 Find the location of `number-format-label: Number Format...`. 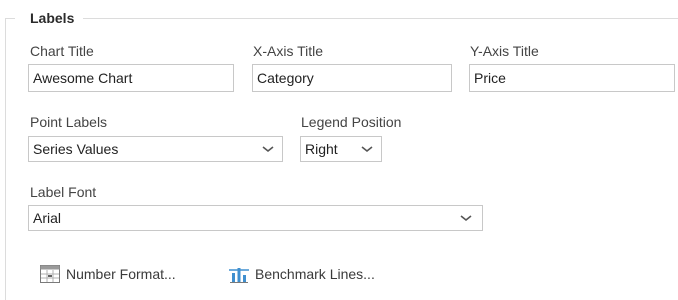

number-format-label: Number Format... is located at coordinates (121, 274).